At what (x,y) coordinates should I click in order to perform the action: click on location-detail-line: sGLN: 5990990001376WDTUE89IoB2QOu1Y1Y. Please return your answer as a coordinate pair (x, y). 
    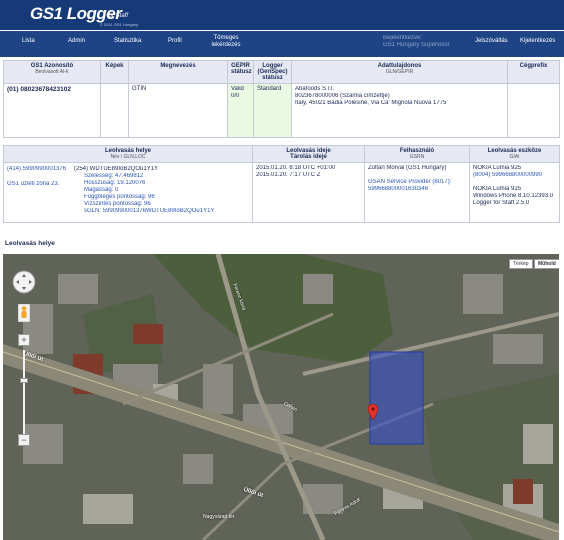
    Looking at the image, I should click on (149, 211).